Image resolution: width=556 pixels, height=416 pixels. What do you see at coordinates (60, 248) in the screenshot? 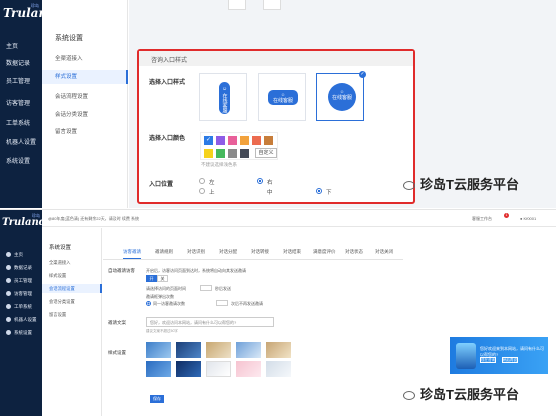
I see `subnav-title-2: 系统设置` at bounding box center [60, 248].